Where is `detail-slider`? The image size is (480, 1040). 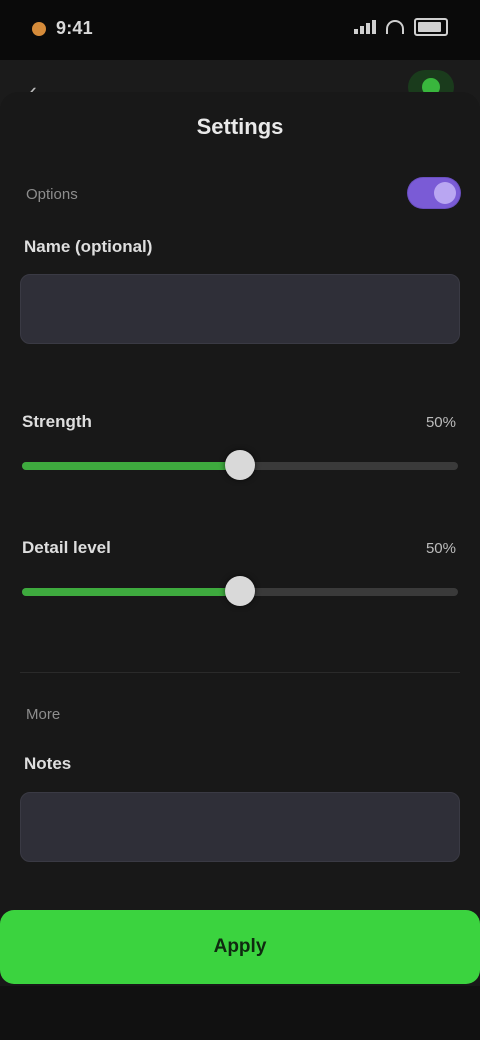 detail-slider is located at coordinates (240, 591).